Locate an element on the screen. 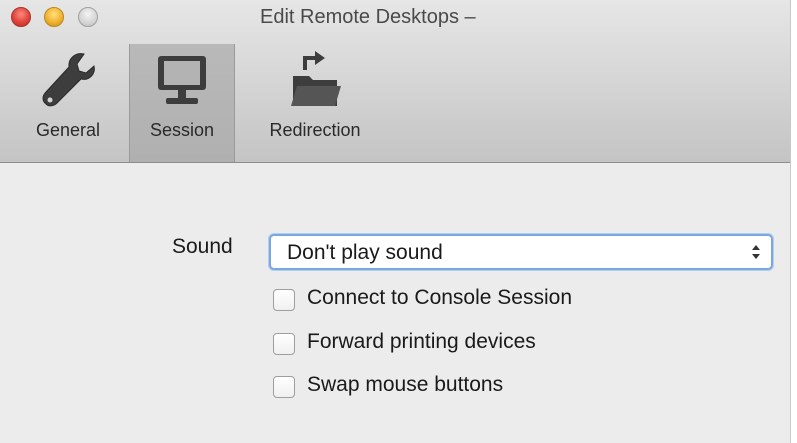 The height and width of the screenshot is (443, 797). tab-redirection: Redirection is located at coordinates (315, 103).